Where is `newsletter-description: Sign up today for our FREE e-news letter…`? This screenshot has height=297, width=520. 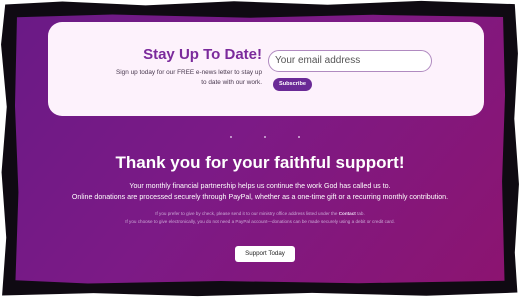 newsletter-description: Sign up today for our FREE e-news letter… is located at coordinates (189, 77).